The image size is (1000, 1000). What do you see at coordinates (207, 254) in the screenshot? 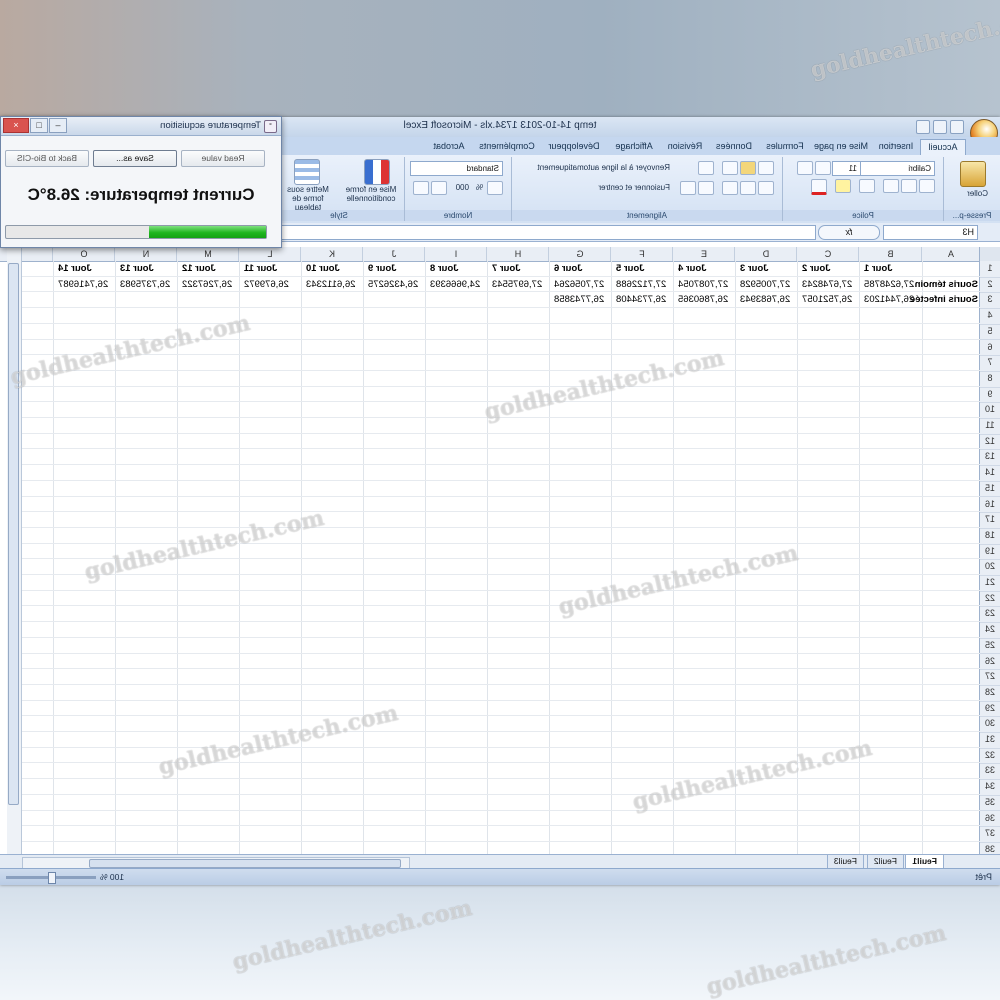
I see `column-header: M` at bounding box center [207, 254].